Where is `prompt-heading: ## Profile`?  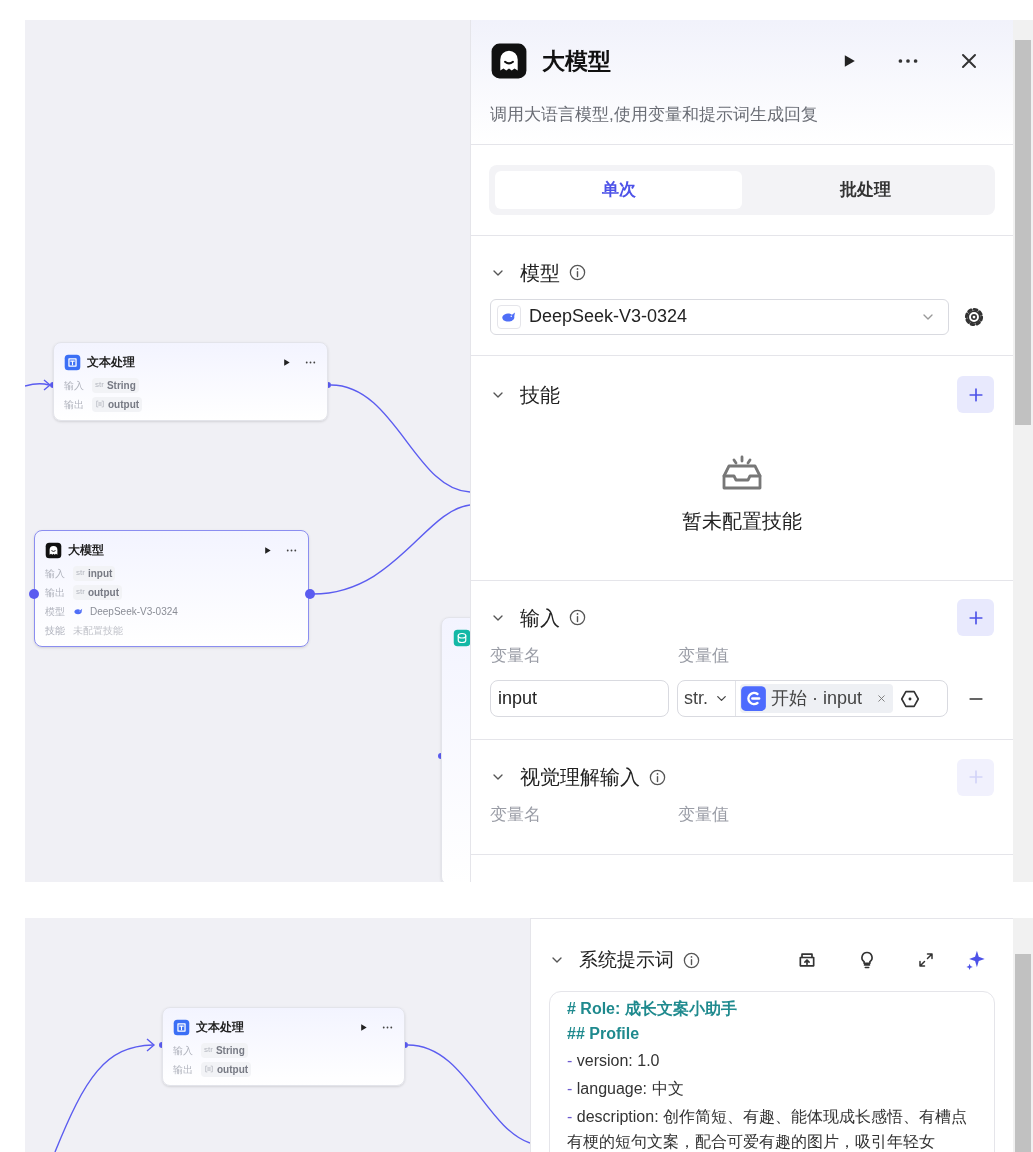
prompt-heading: ## Profile is located at coordinates (604, 1034).